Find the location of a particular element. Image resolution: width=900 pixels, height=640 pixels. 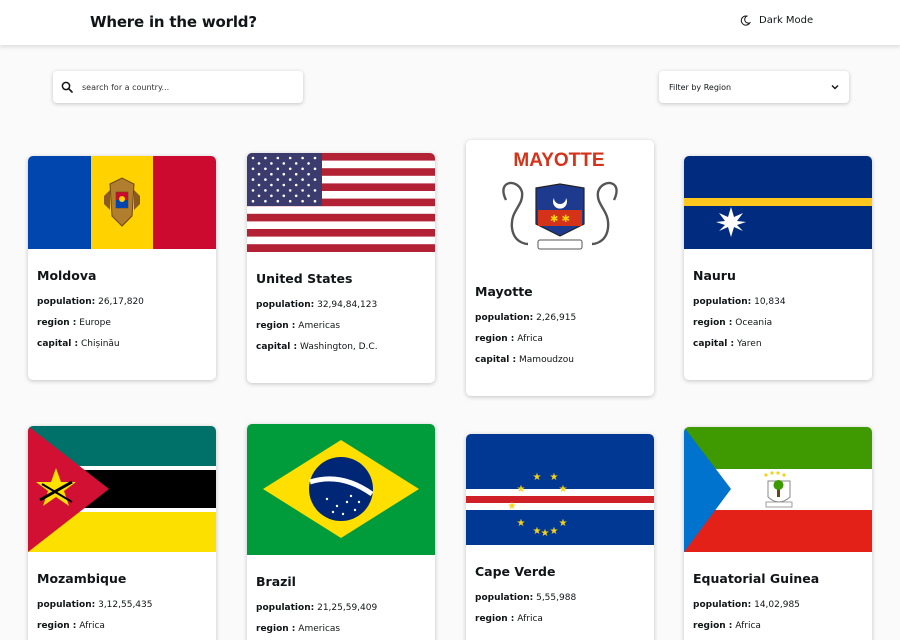

capital-value: Washington, D.C. is located at coordinates (339, 347).